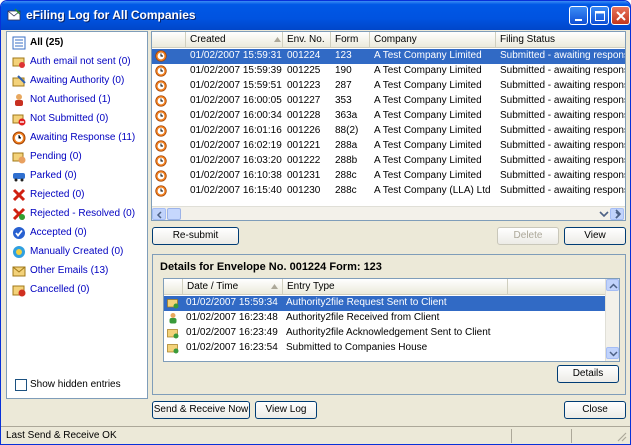 The width and height of the screenshot is (631, 445). Describe the element at coordinates (60, 289) in the screenshot. I see `category-label: Cancelled (0)` at that location.